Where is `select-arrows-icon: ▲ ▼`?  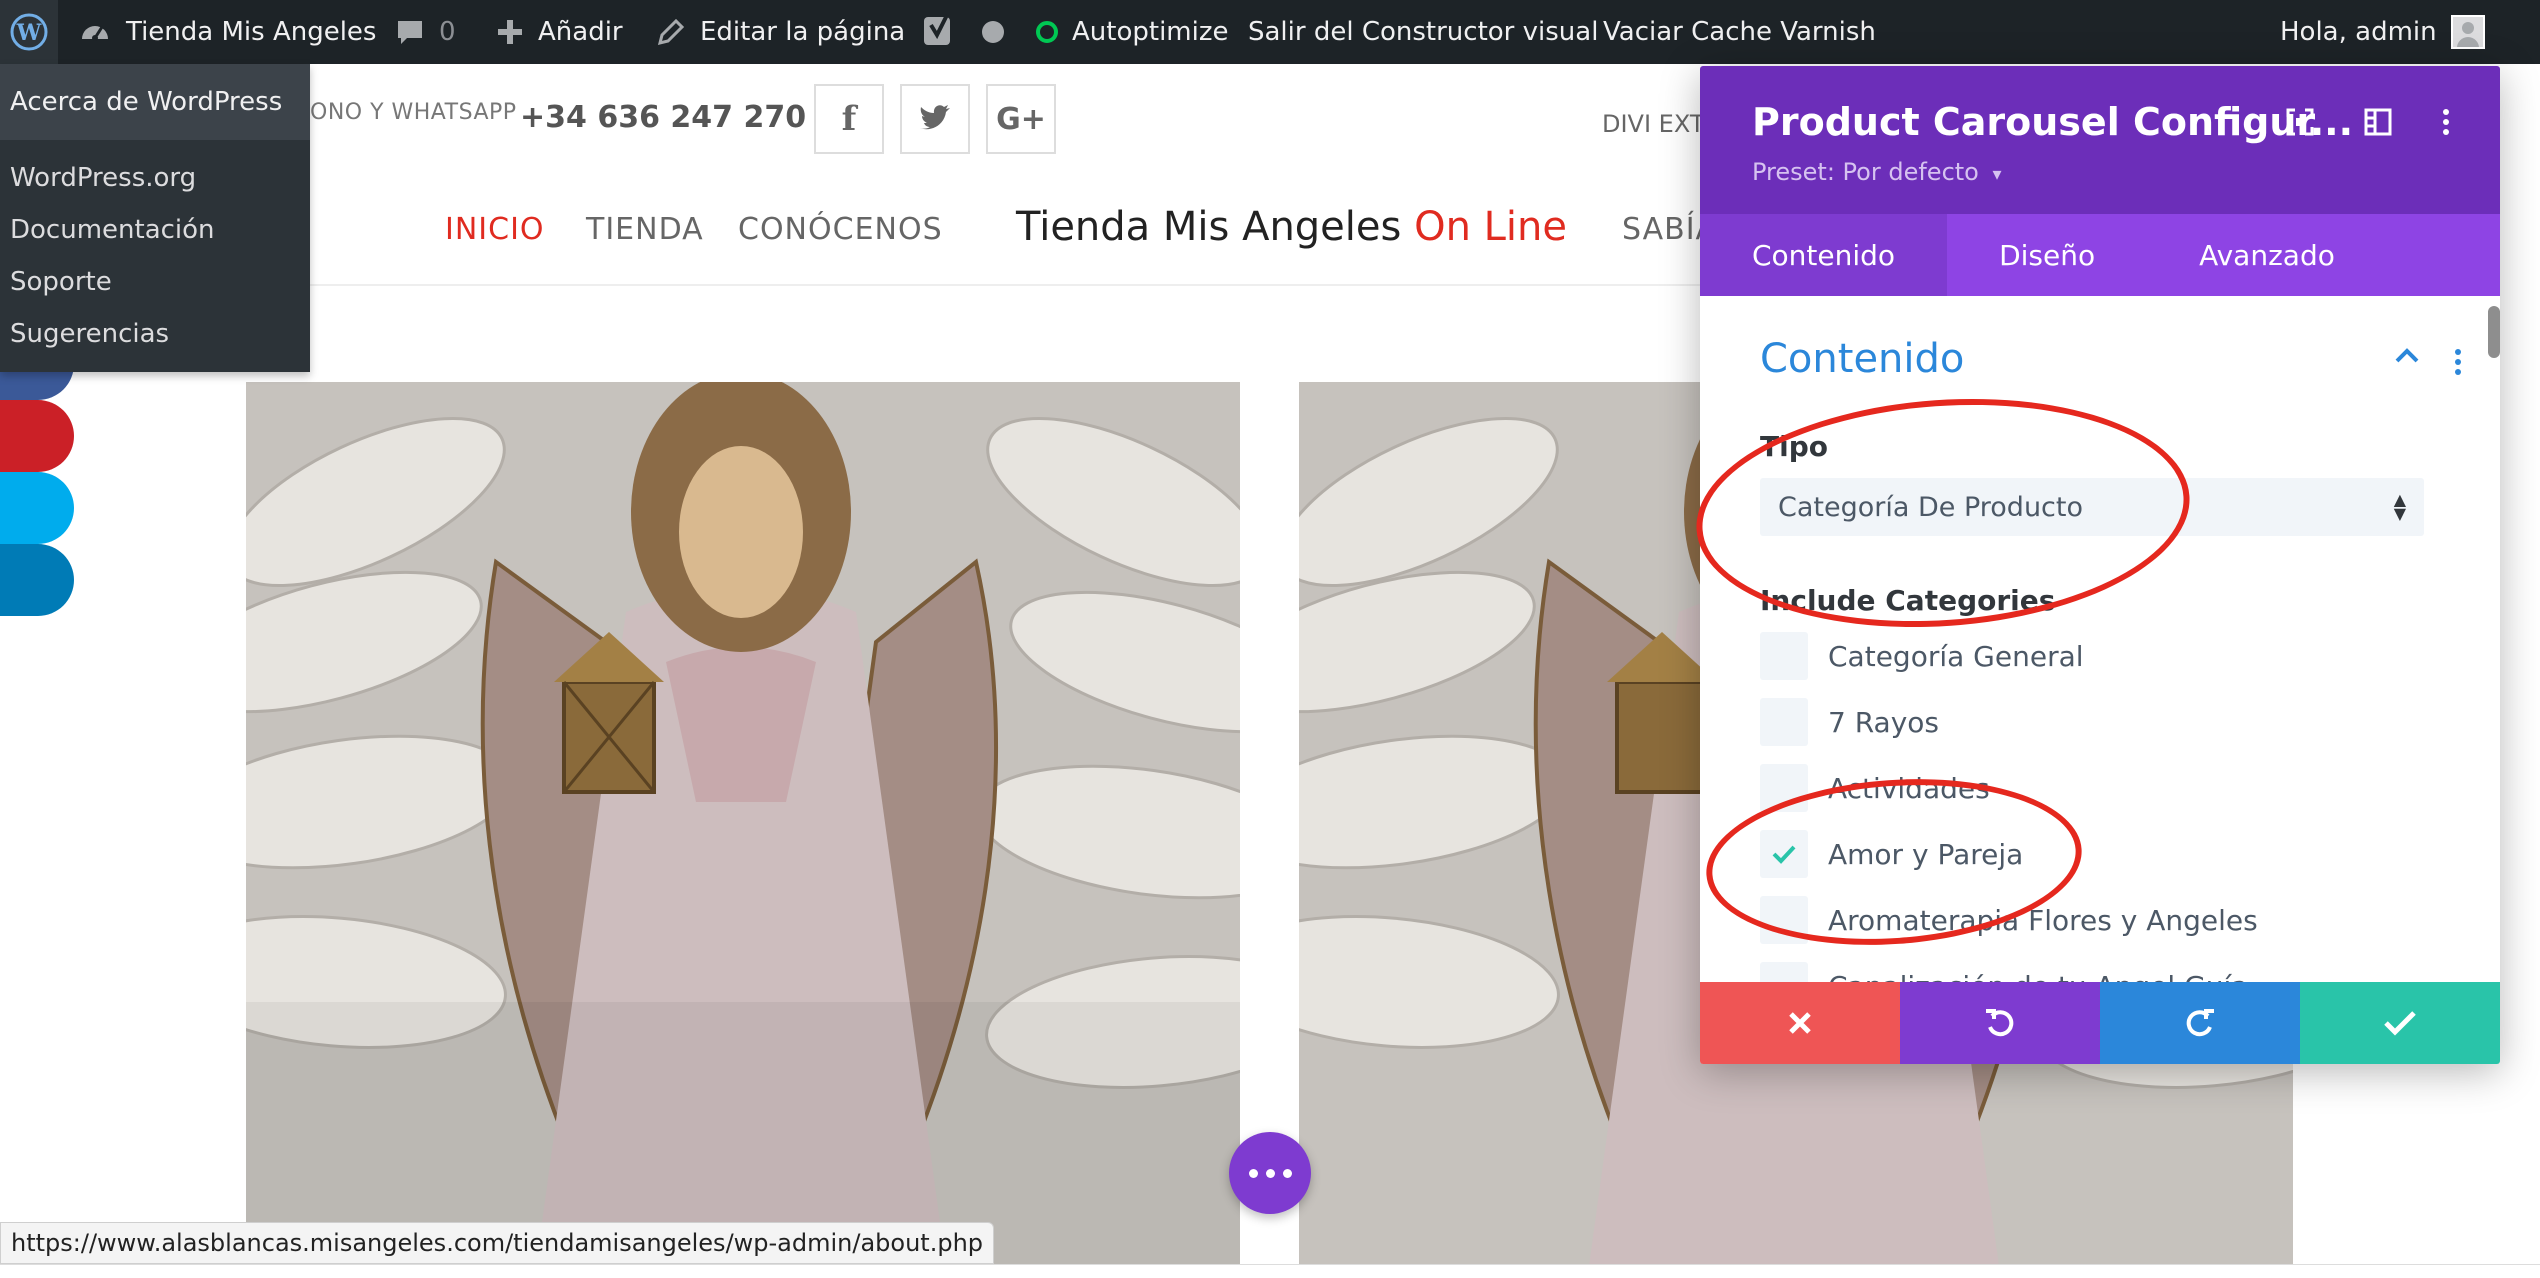 select-arrows-icon: ▲ ▼ is located at coordinates (2399, 506).